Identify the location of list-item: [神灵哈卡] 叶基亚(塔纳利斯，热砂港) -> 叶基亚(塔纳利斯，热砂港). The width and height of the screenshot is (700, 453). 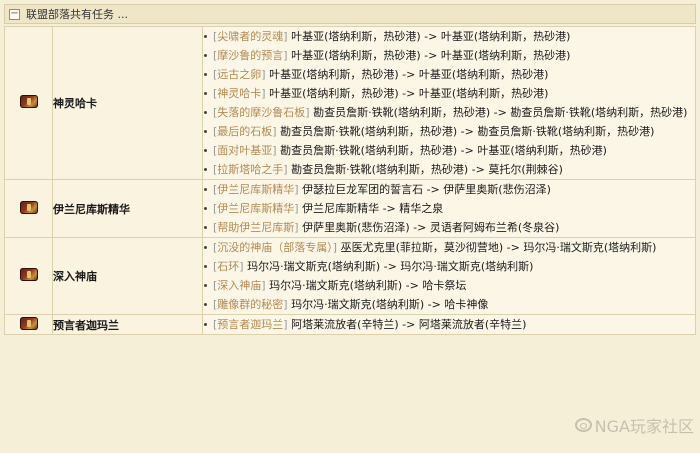
(449, 93).